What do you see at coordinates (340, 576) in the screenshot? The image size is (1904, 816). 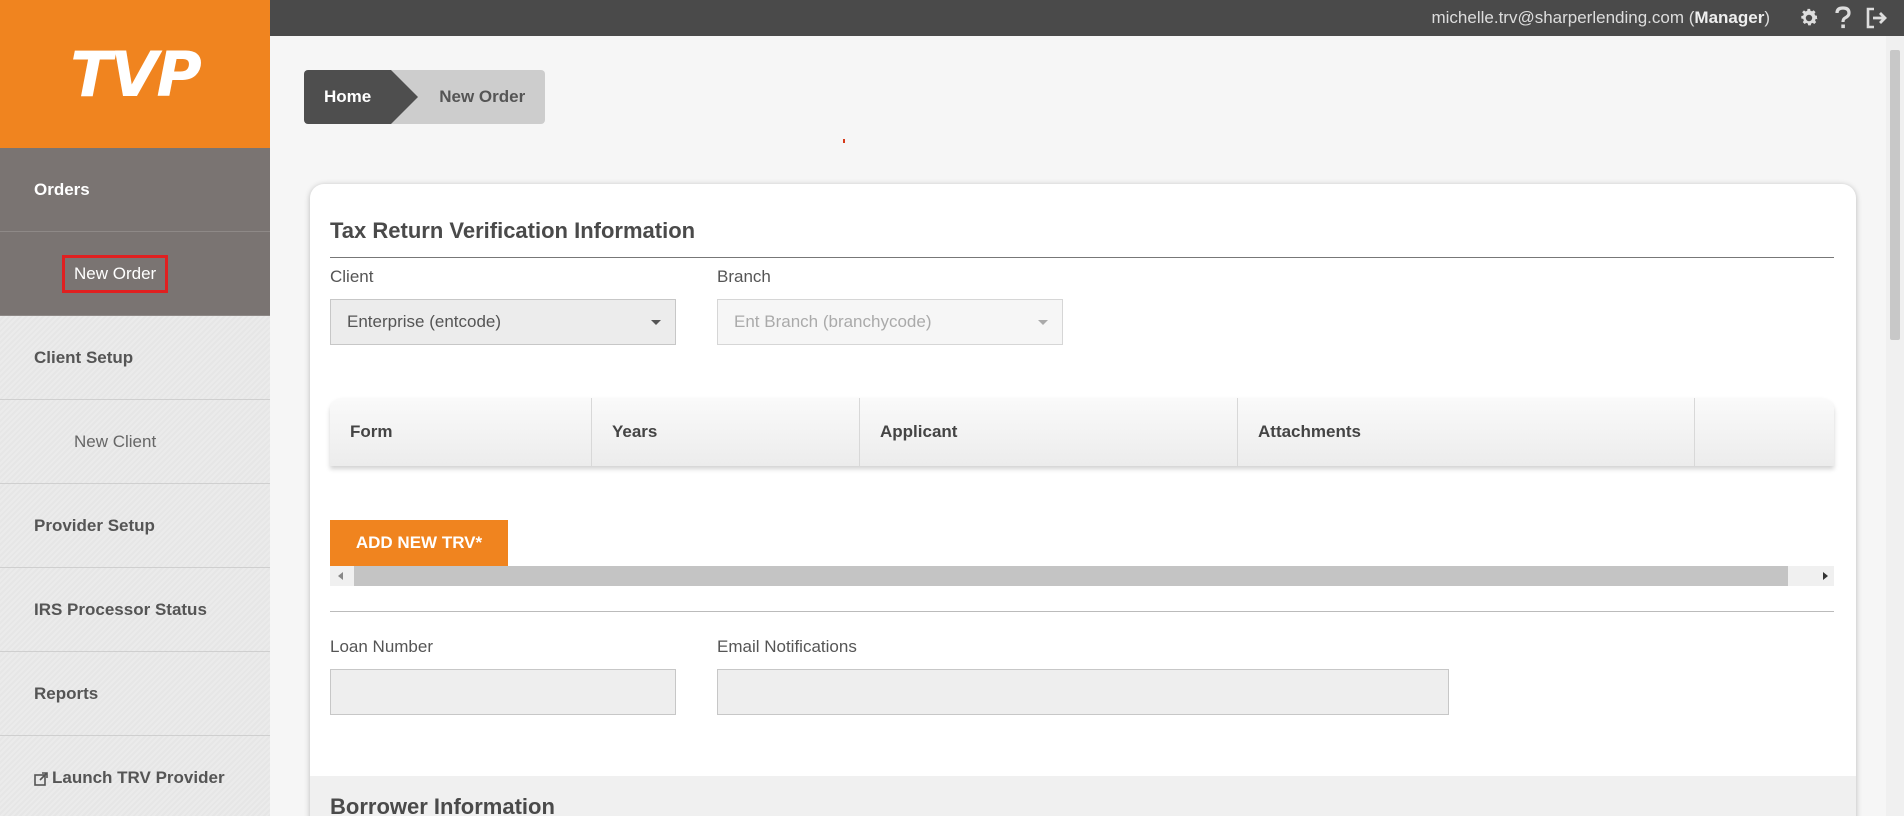 I see `scroll-left-icon` at bounding box center [340, 576].